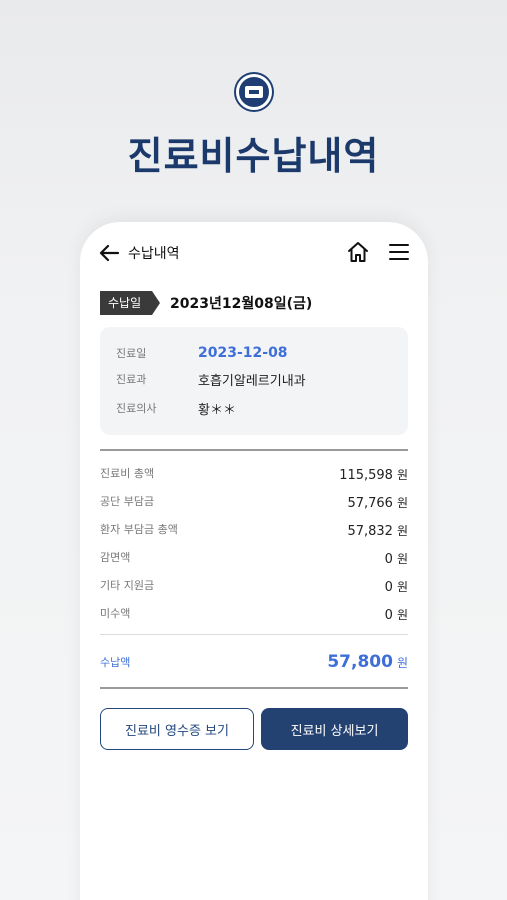  Describe the element at coordinates (254, 529) in the screenshot. I see `fee-row: 환자 부담금 총액 57,832 원` at that location.